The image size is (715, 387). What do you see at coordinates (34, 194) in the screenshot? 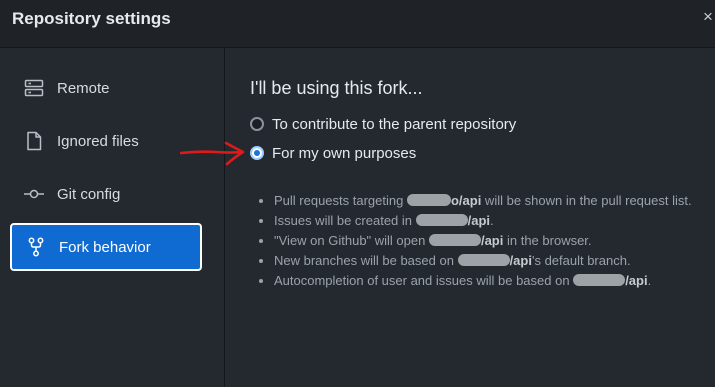
I see `git-commit-icon` at bounding box center [34, 194].